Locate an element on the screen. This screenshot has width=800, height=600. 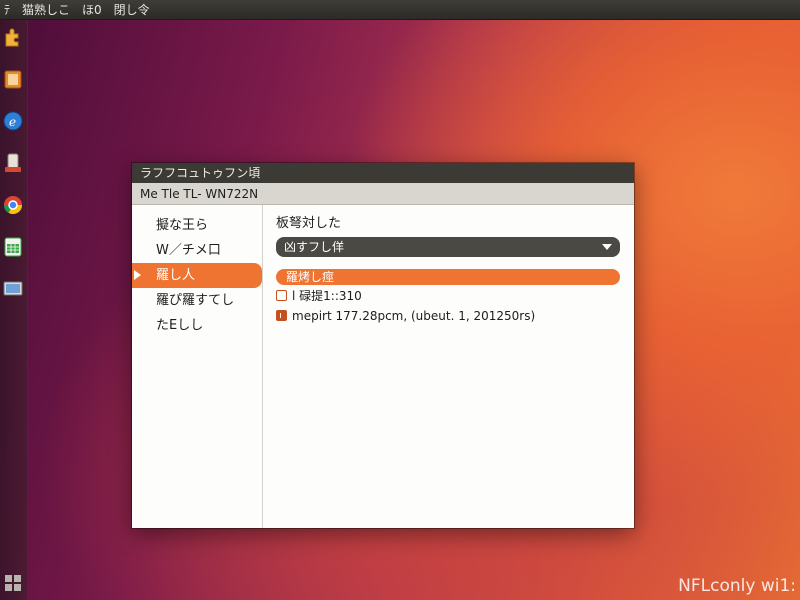
browser-icon: e is located at coordinates (13, 121).